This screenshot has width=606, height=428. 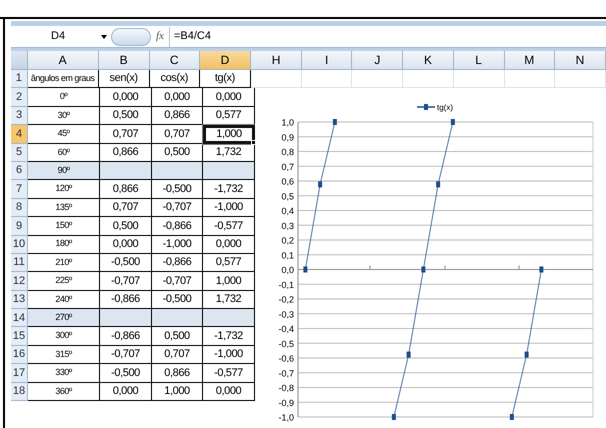 What do you see at coordinates (131, 37) in the screenshot?
I see `formula-bar-divider-handle` at bounding box center [131, 37].